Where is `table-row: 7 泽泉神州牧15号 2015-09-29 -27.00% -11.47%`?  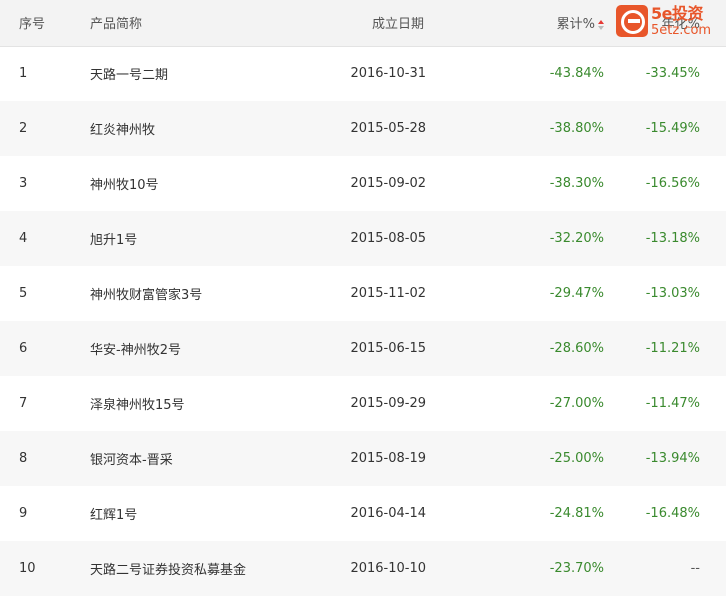 table-row: 7 泽泉神州牧15号 2015-09-29 -27.00% -11.47% is located at coordinates (363, 403).